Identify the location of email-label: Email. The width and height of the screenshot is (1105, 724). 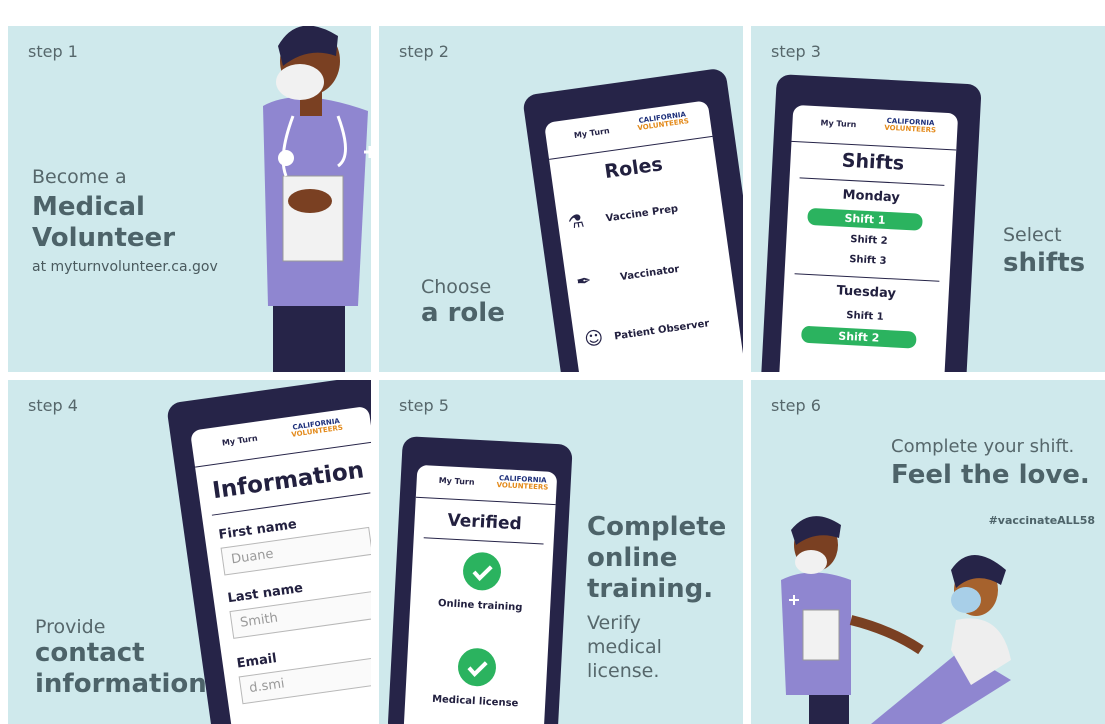
(256, 661).